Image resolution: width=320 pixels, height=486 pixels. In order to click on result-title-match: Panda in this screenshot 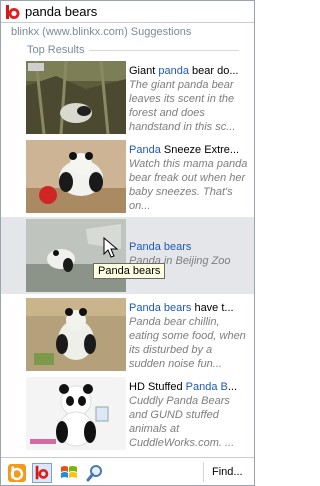, I will do `click(145, 150)`.